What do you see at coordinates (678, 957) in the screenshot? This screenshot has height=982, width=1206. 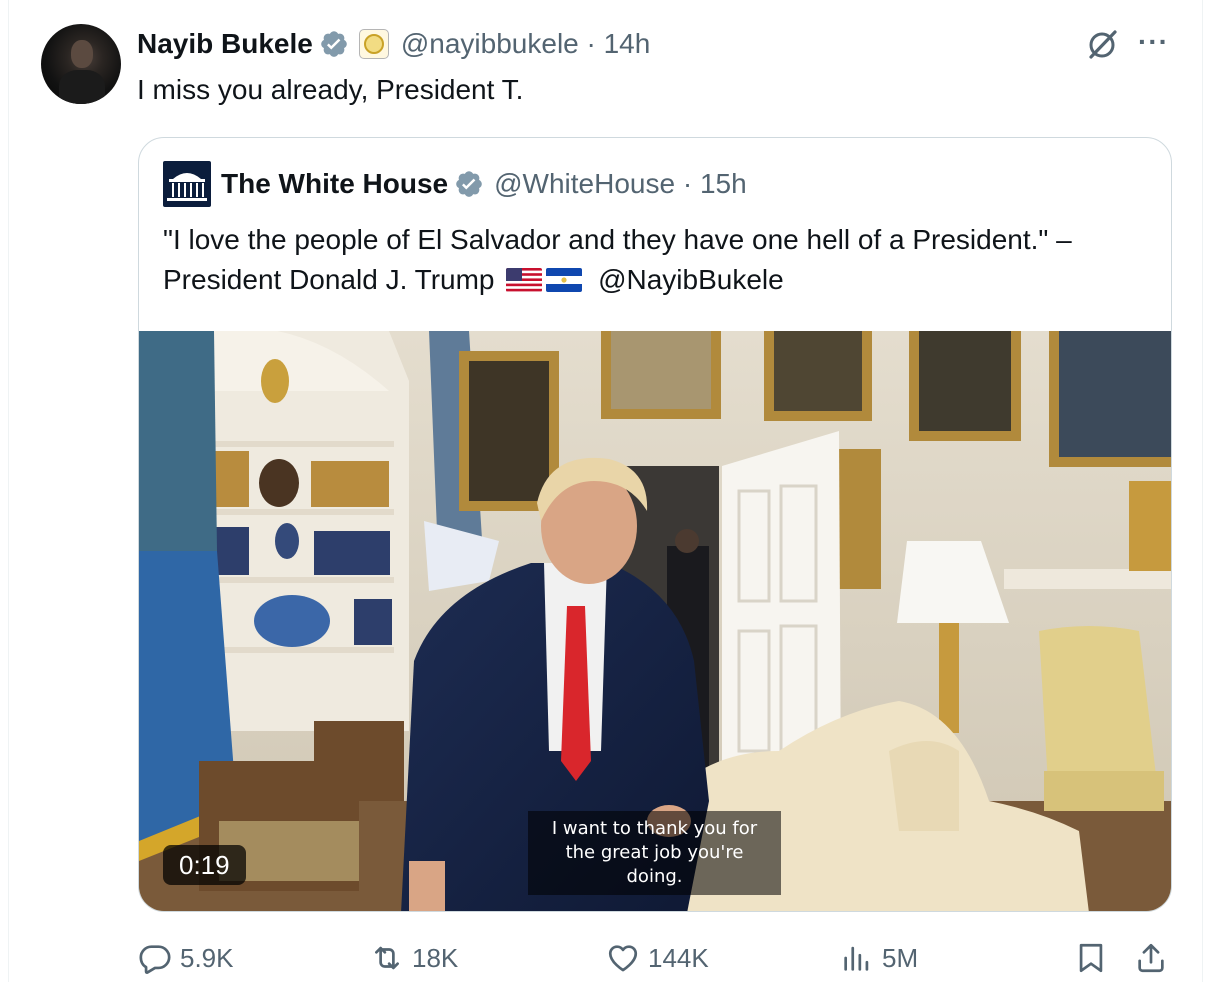 I see `like-count: 144K` at bounding box center [678, 957].